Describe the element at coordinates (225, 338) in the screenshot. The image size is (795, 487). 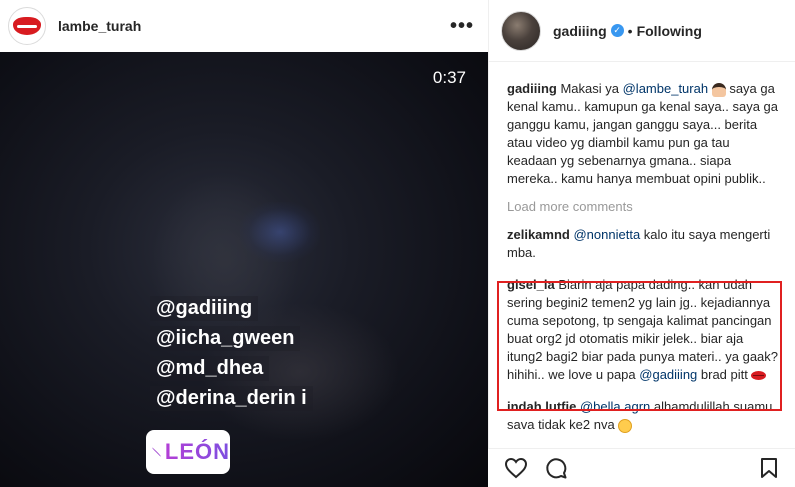
I see `tag-line: @iicha_gween` at that location.